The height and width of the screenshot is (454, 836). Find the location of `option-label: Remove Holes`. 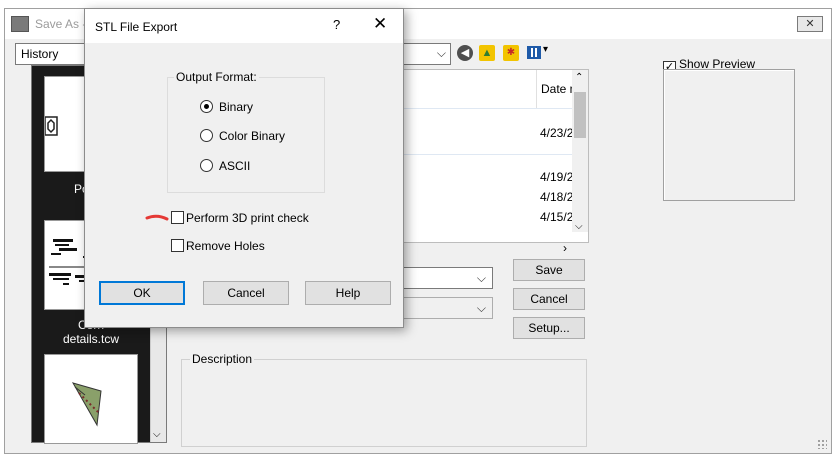

option-label: Remove Holes is located at coordinates (225, 246).